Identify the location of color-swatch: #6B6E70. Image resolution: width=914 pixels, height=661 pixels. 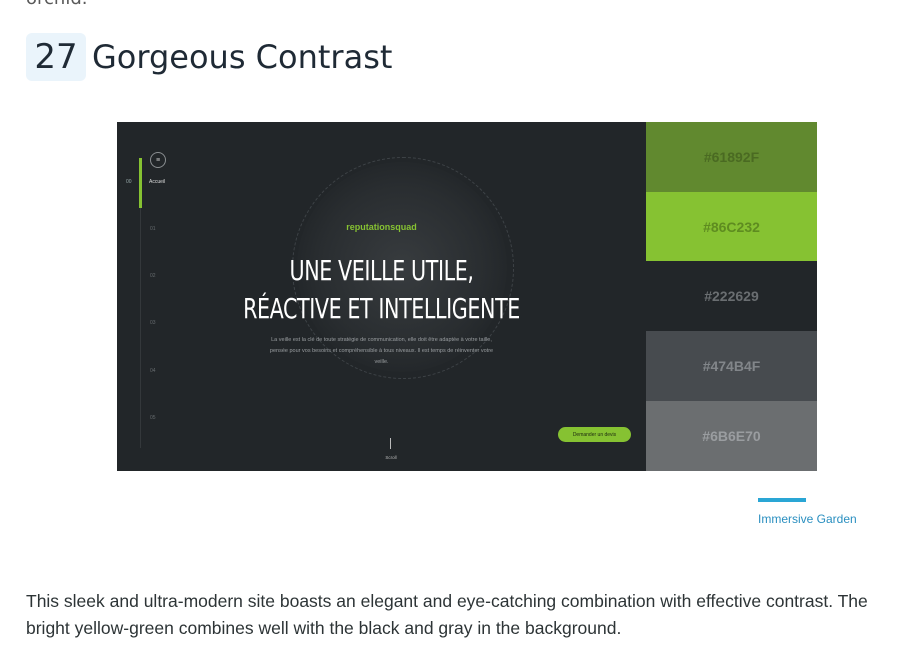
(731, 436).